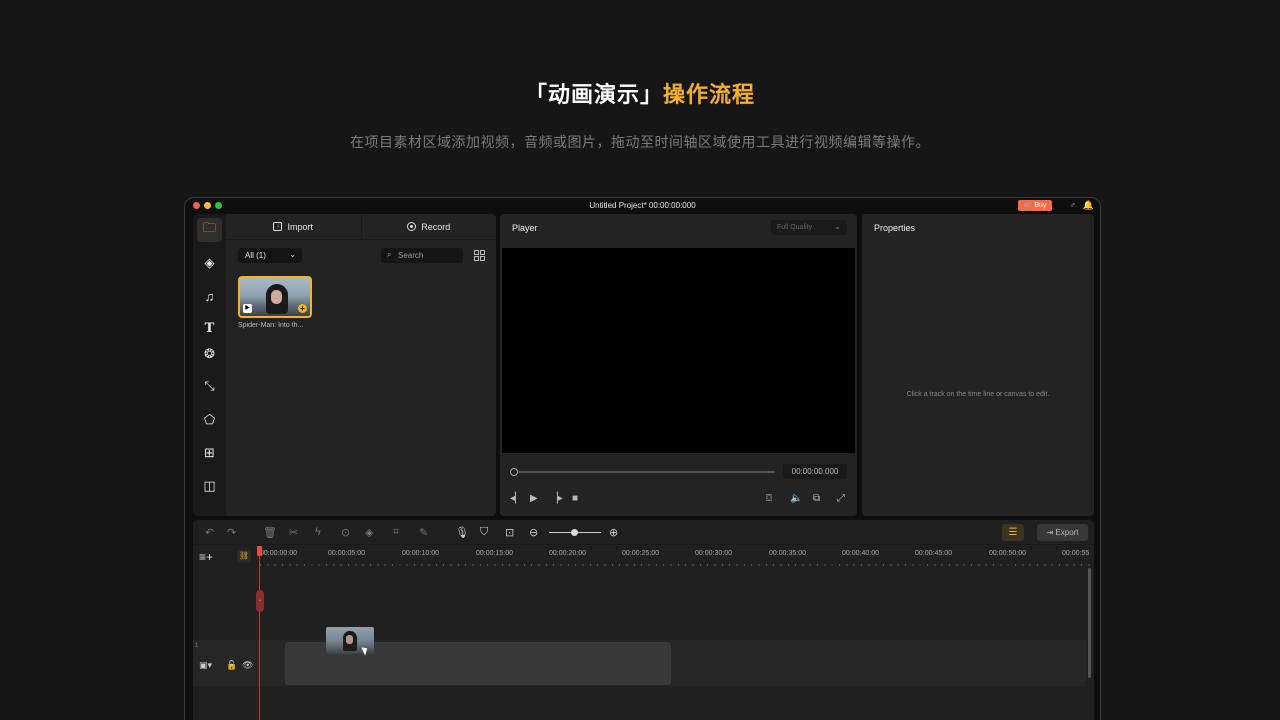  I want to click on ruler-tick: 00:00:50:00, so click(1007, 553).